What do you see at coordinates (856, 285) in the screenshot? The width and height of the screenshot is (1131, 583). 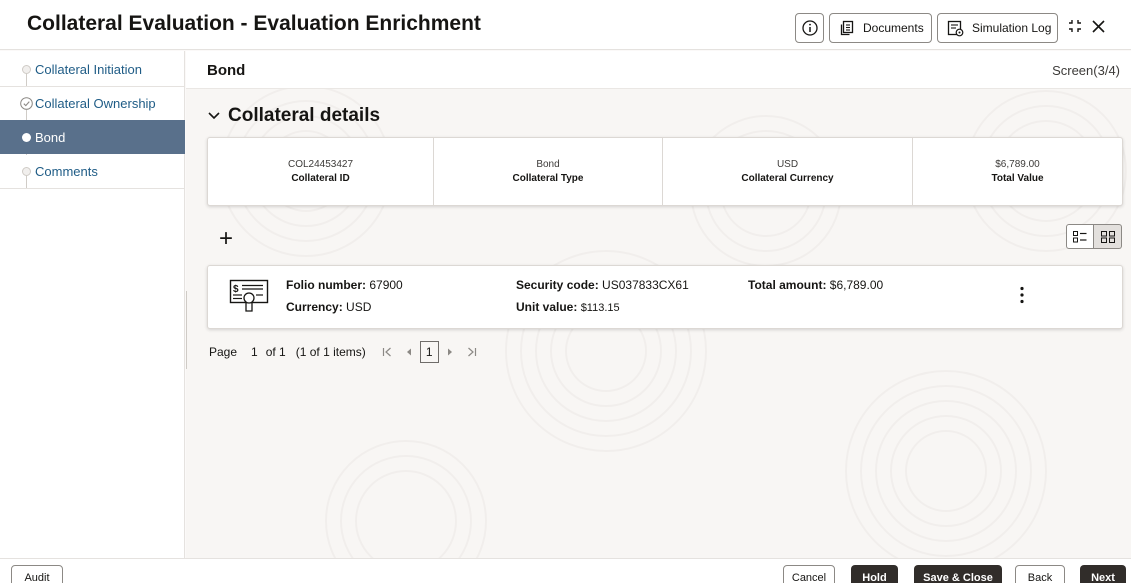 I see `total-amount-value: $6,789.00` at bounding box center [856, 285].